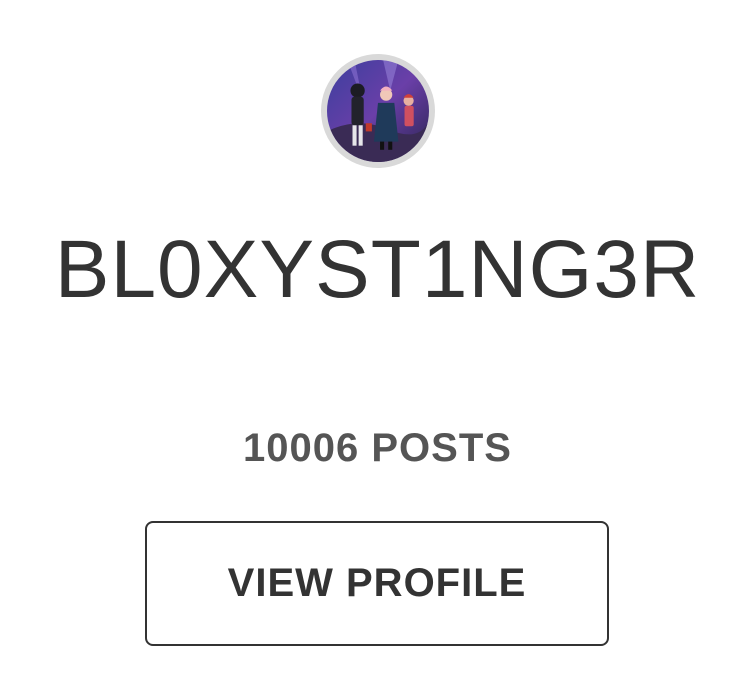  What do you see at coordinates (377, 269) in the screenshot?
I see `username: BL0XYST1NG3R` at bounding box center [377, 269].